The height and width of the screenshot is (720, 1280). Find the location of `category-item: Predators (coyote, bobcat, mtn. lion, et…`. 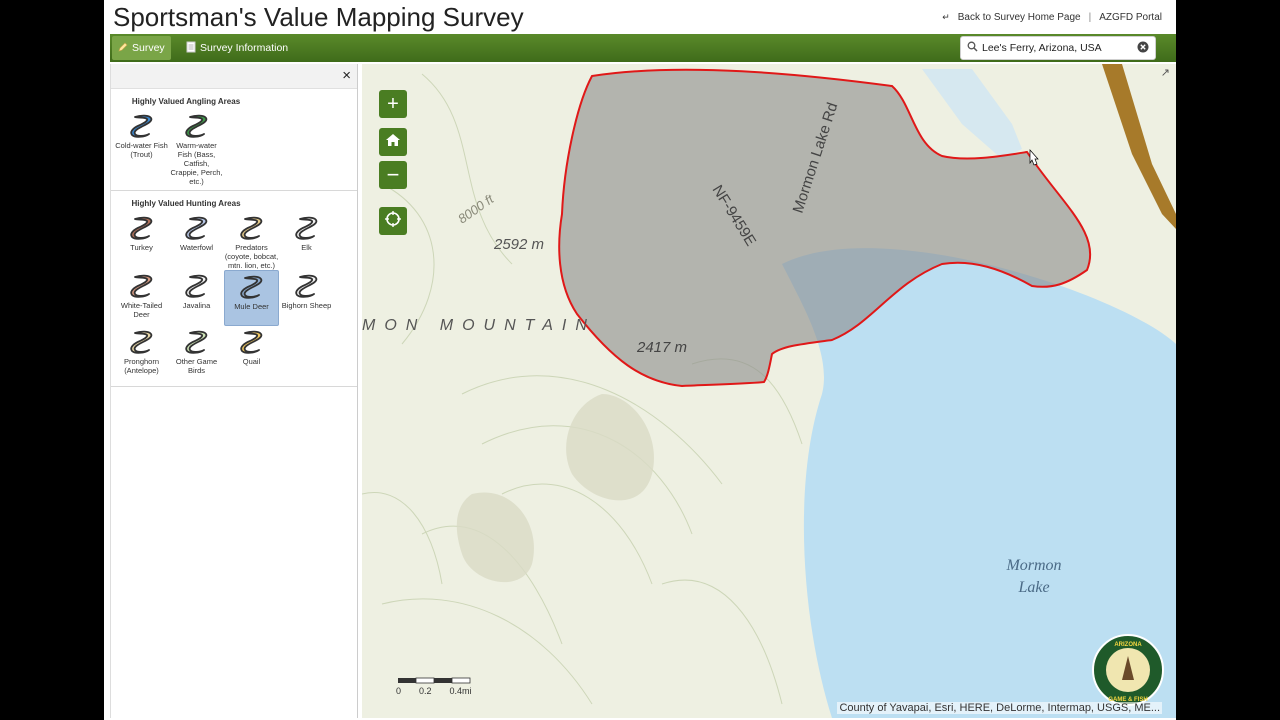

category-item: Predators (coyote, bobcat, mtn. lion, et… is located at coordinates (251, 241).